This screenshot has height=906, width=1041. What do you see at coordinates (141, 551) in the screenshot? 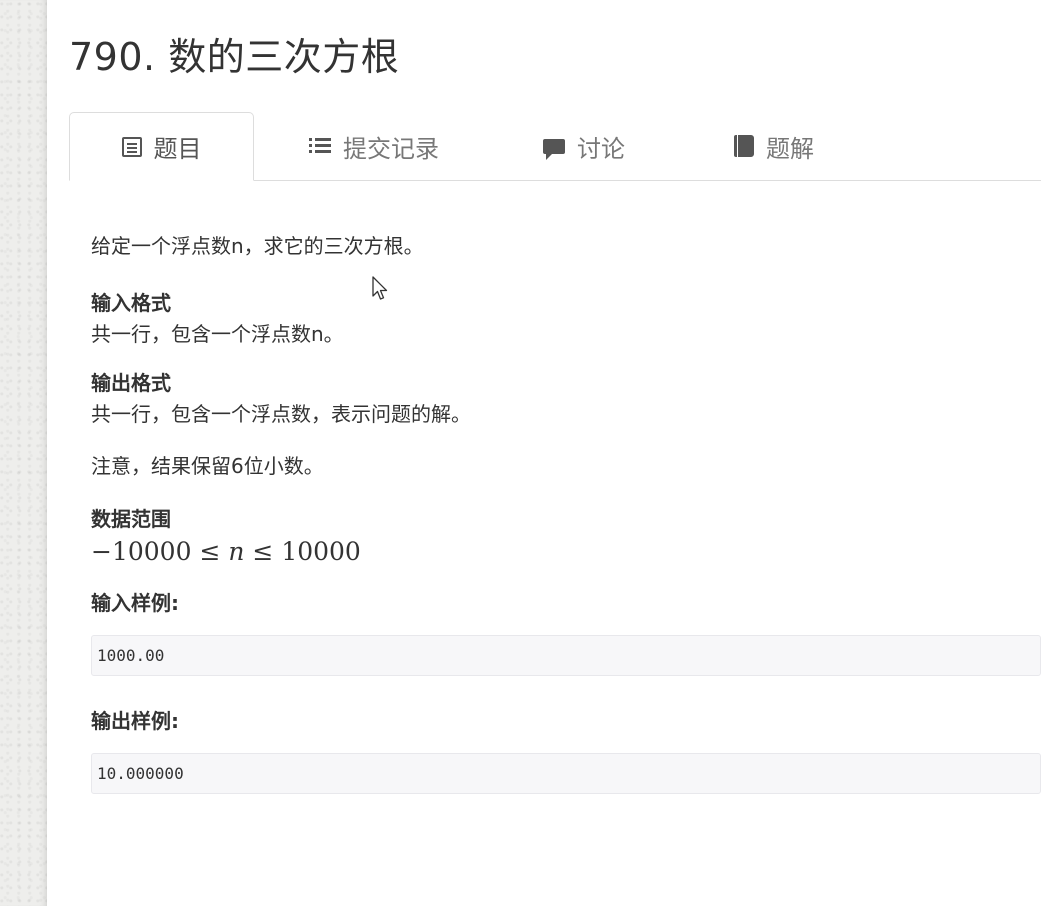
I see `range-lower-bound: −10000` at bounding box center [141, 551].